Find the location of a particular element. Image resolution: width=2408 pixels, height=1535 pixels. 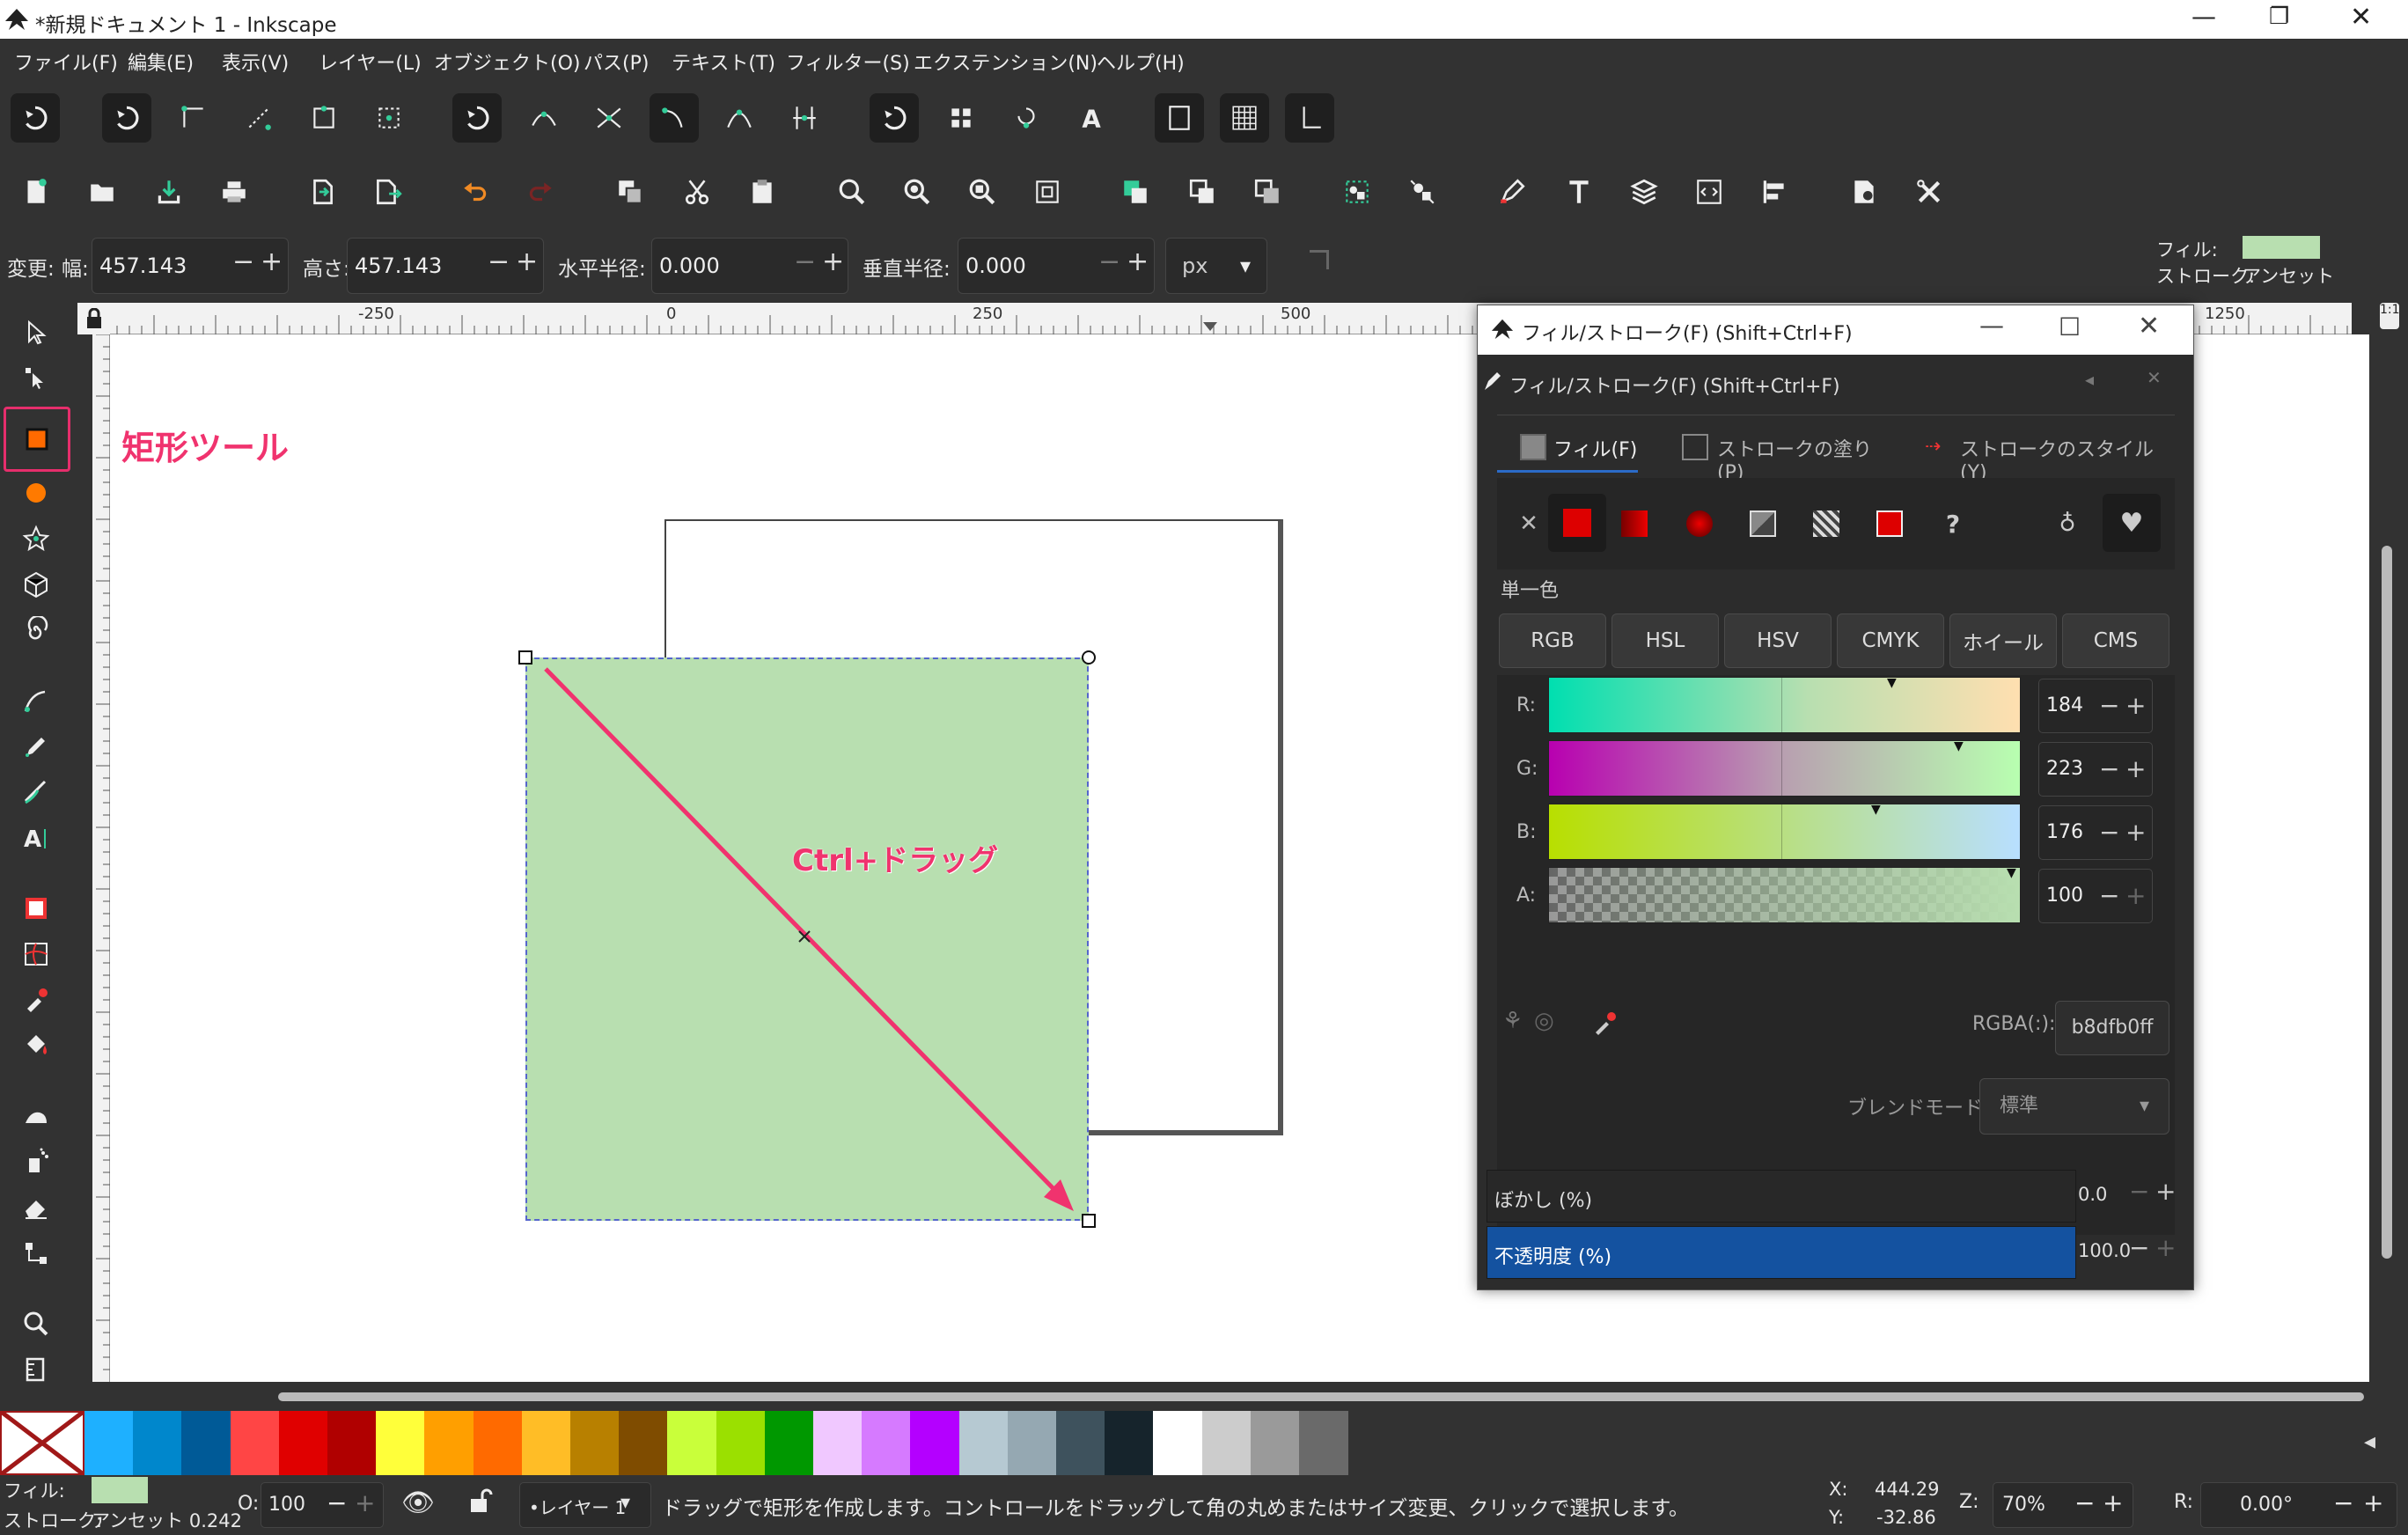

channel-g-field: 223− + is located at coordinates (2095, 769).